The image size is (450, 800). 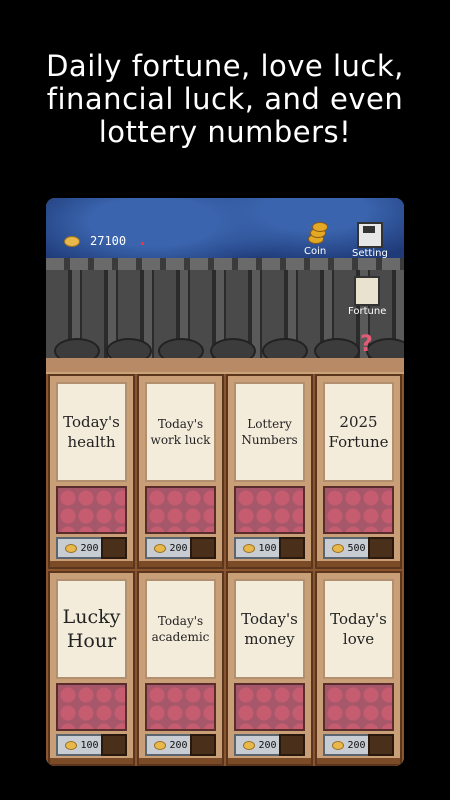 I want to click on fortune-card-title: Lucky Hour, so click(x=91, y=629).